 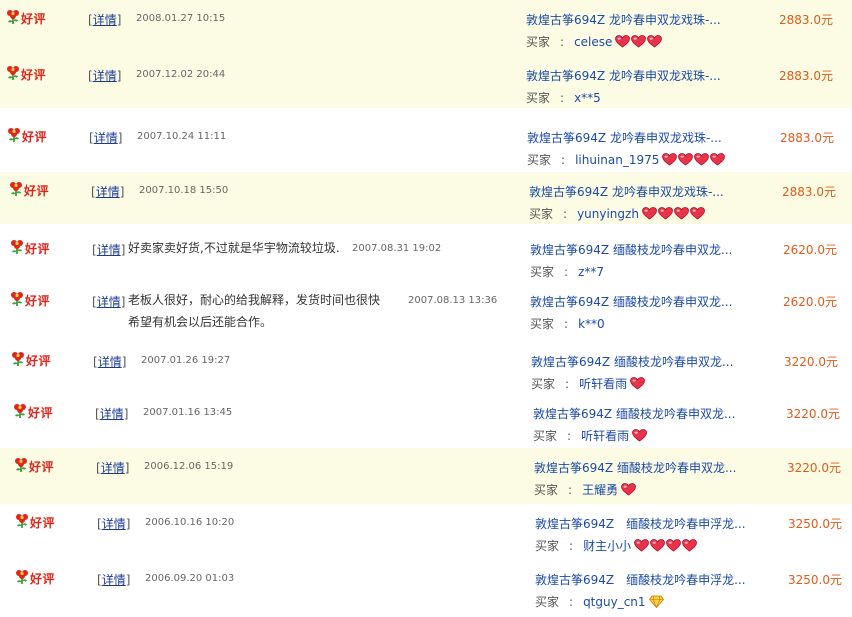 I want to click on feedback-time: 2007.08.13 13:36, so click(x=453, y=300).